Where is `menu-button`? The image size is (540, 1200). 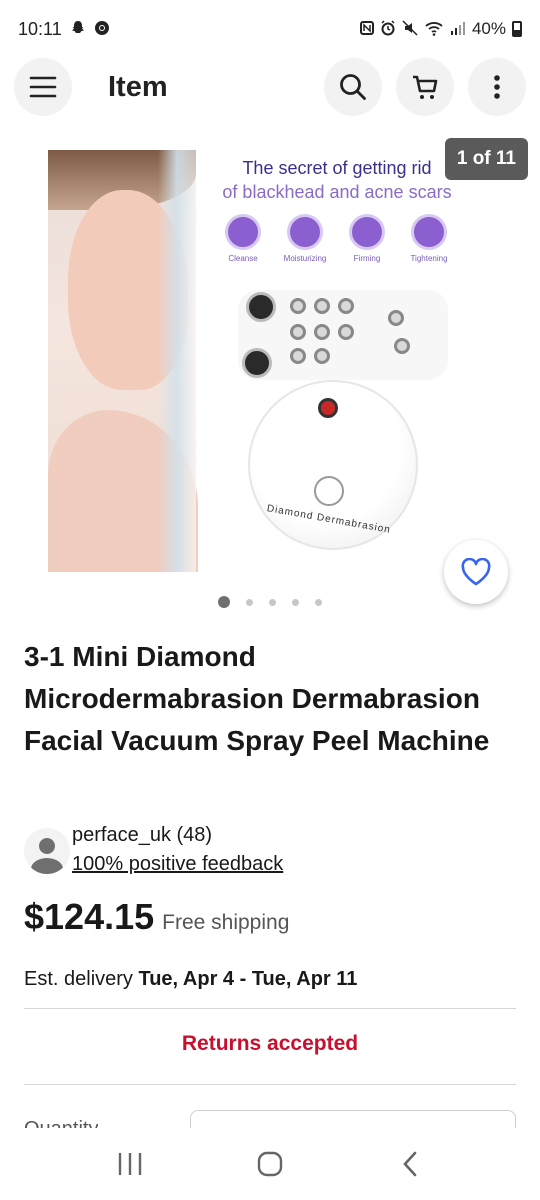 menu-button is located at coordinates (43, 87).